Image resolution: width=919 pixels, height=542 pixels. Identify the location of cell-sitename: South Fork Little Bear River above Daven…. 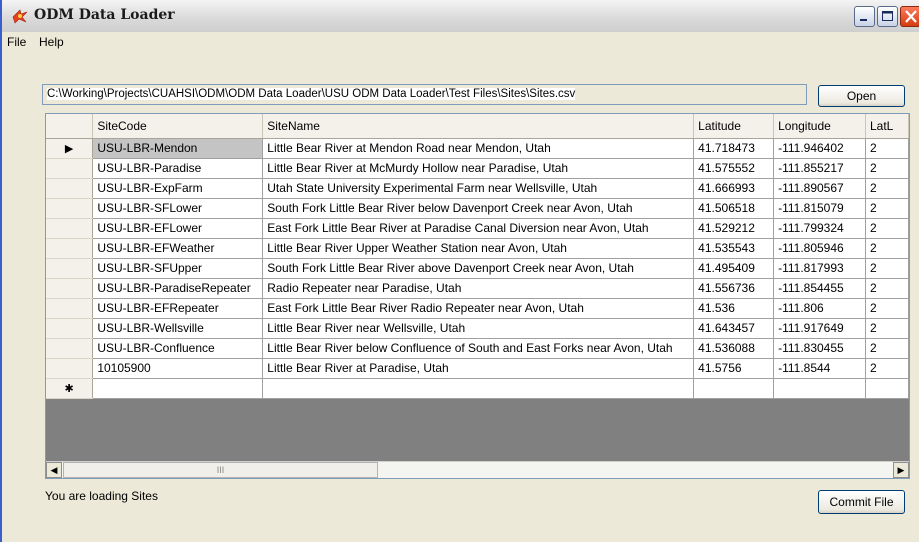
(478, 268).